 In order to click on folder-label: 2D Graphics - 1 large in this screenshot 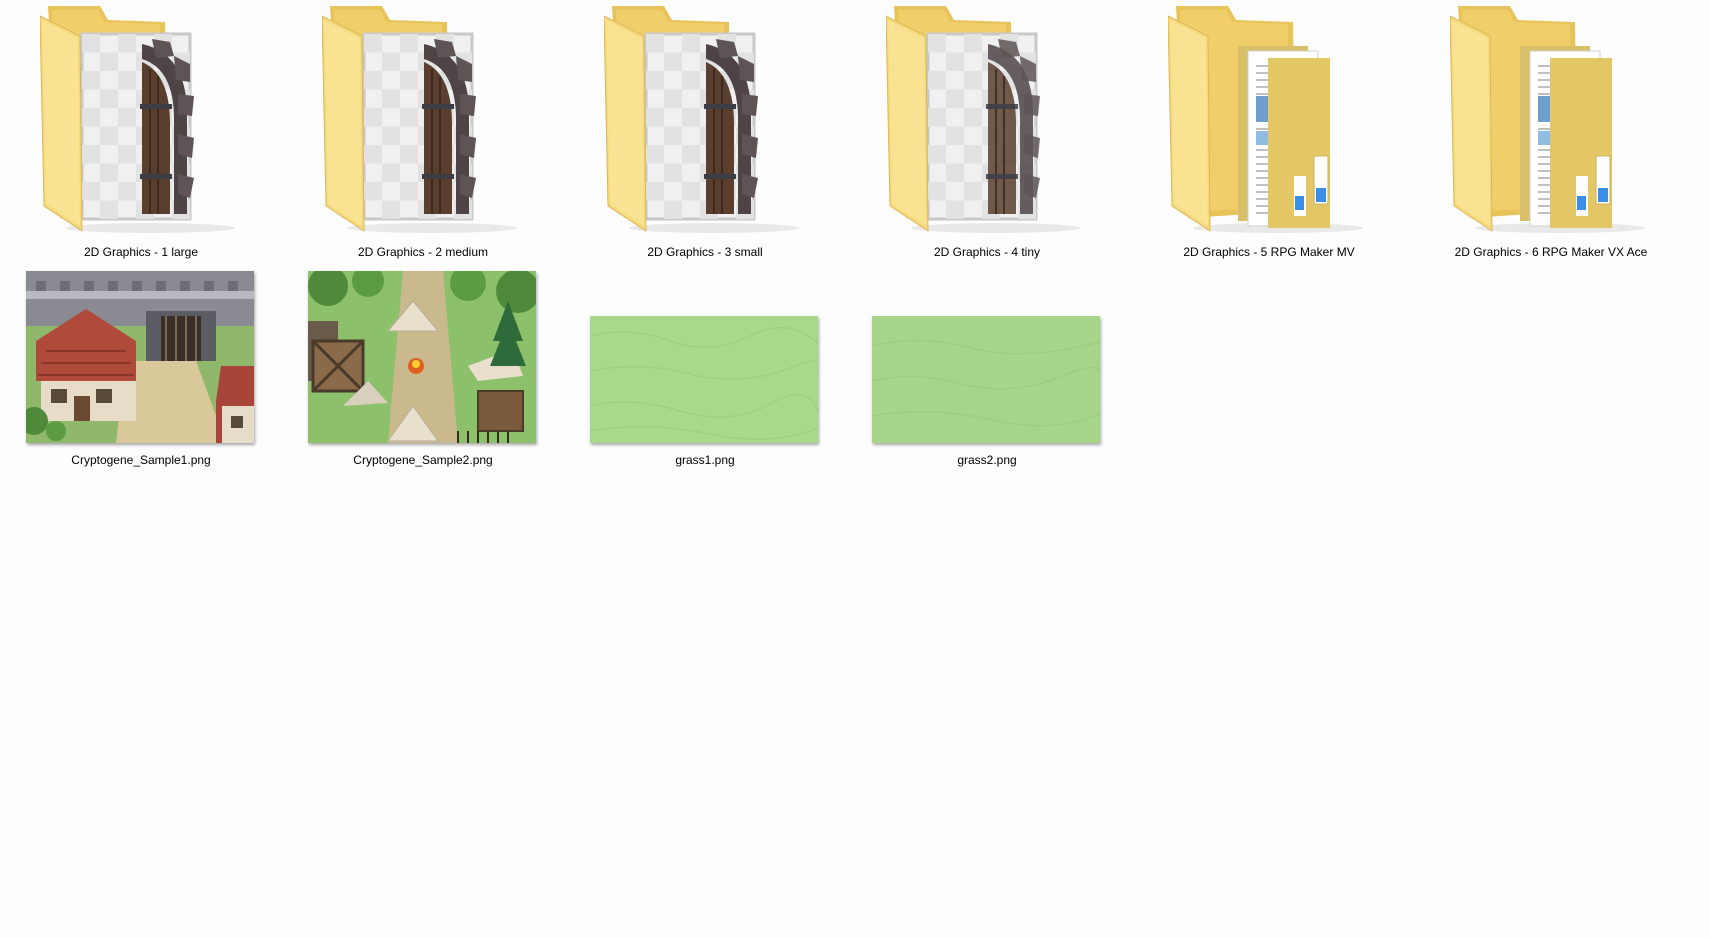, I will do `click(141, 252)`.